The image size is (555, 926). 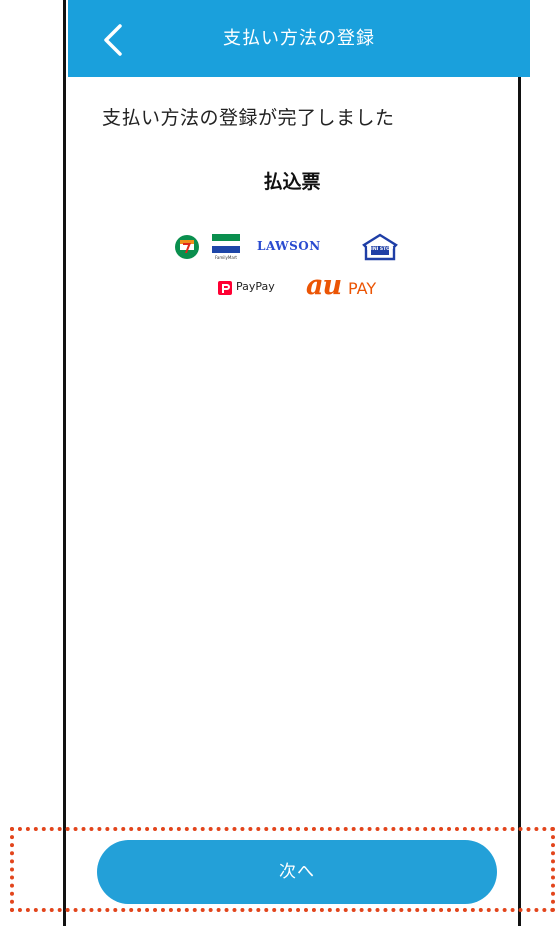 I want to click on next-button: 次へ, so click(x=297, y=872).